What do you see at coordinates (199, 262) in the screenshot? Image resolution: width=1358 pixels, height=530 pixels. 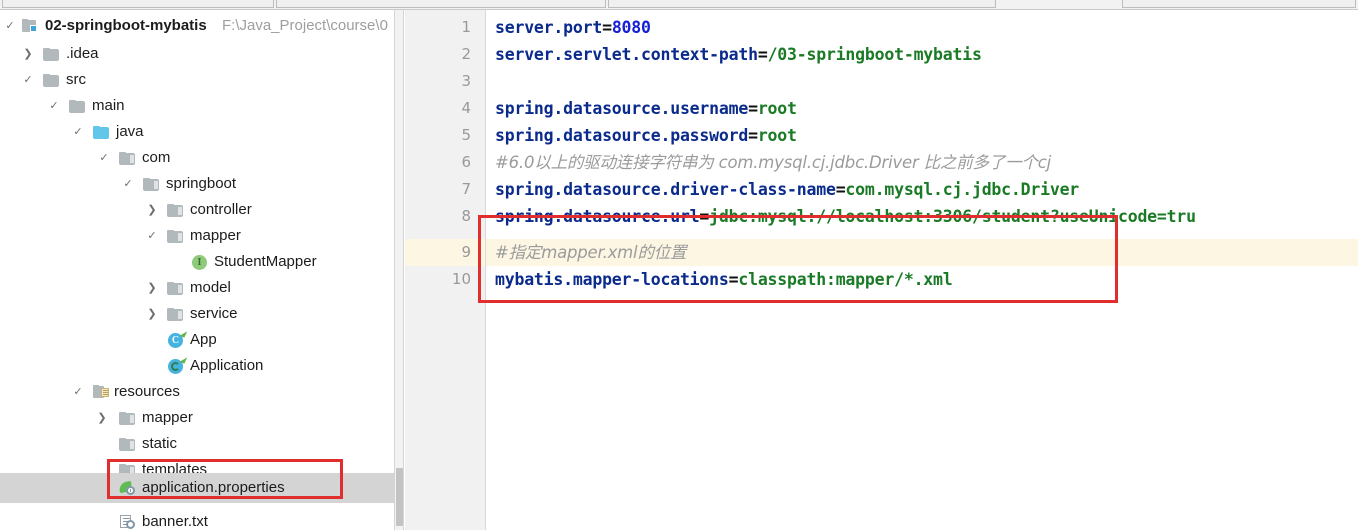 I see `interface-icon: I` at bounding box center [199, 262].